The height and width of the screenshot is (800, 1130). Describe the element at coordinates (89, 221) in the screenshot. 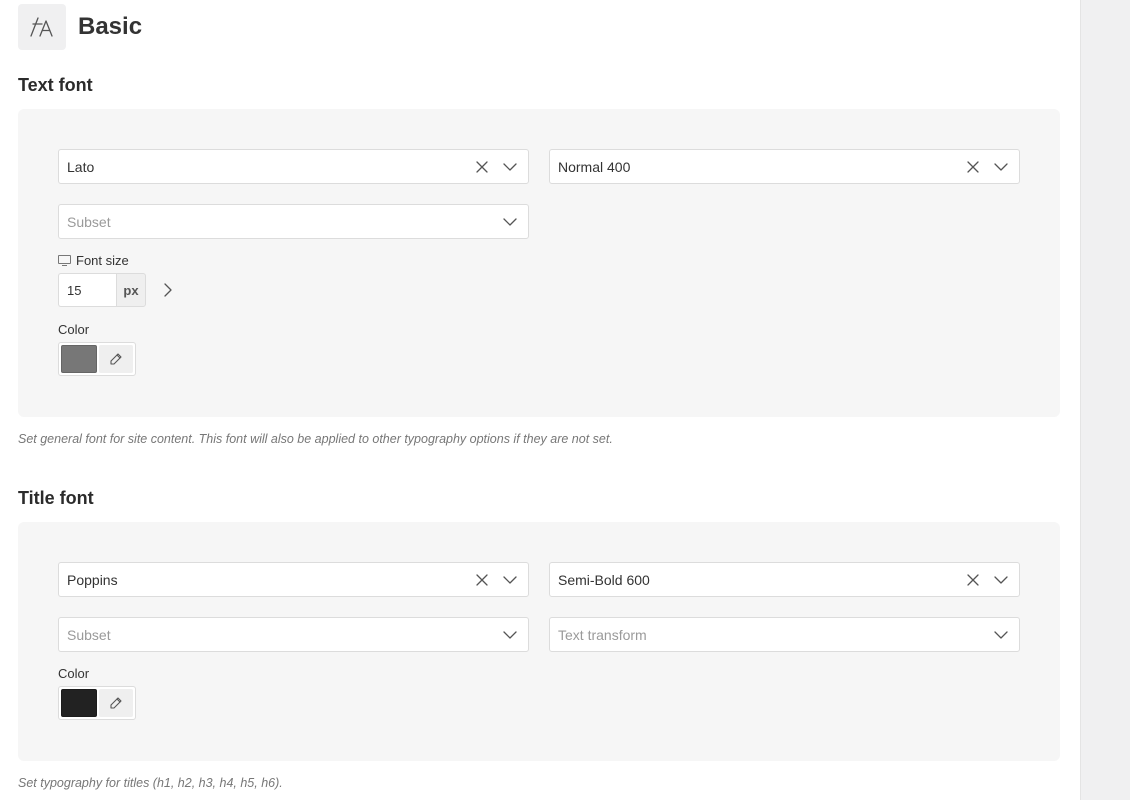

I see `text-font-subset-placeholder: Subset` at that location.